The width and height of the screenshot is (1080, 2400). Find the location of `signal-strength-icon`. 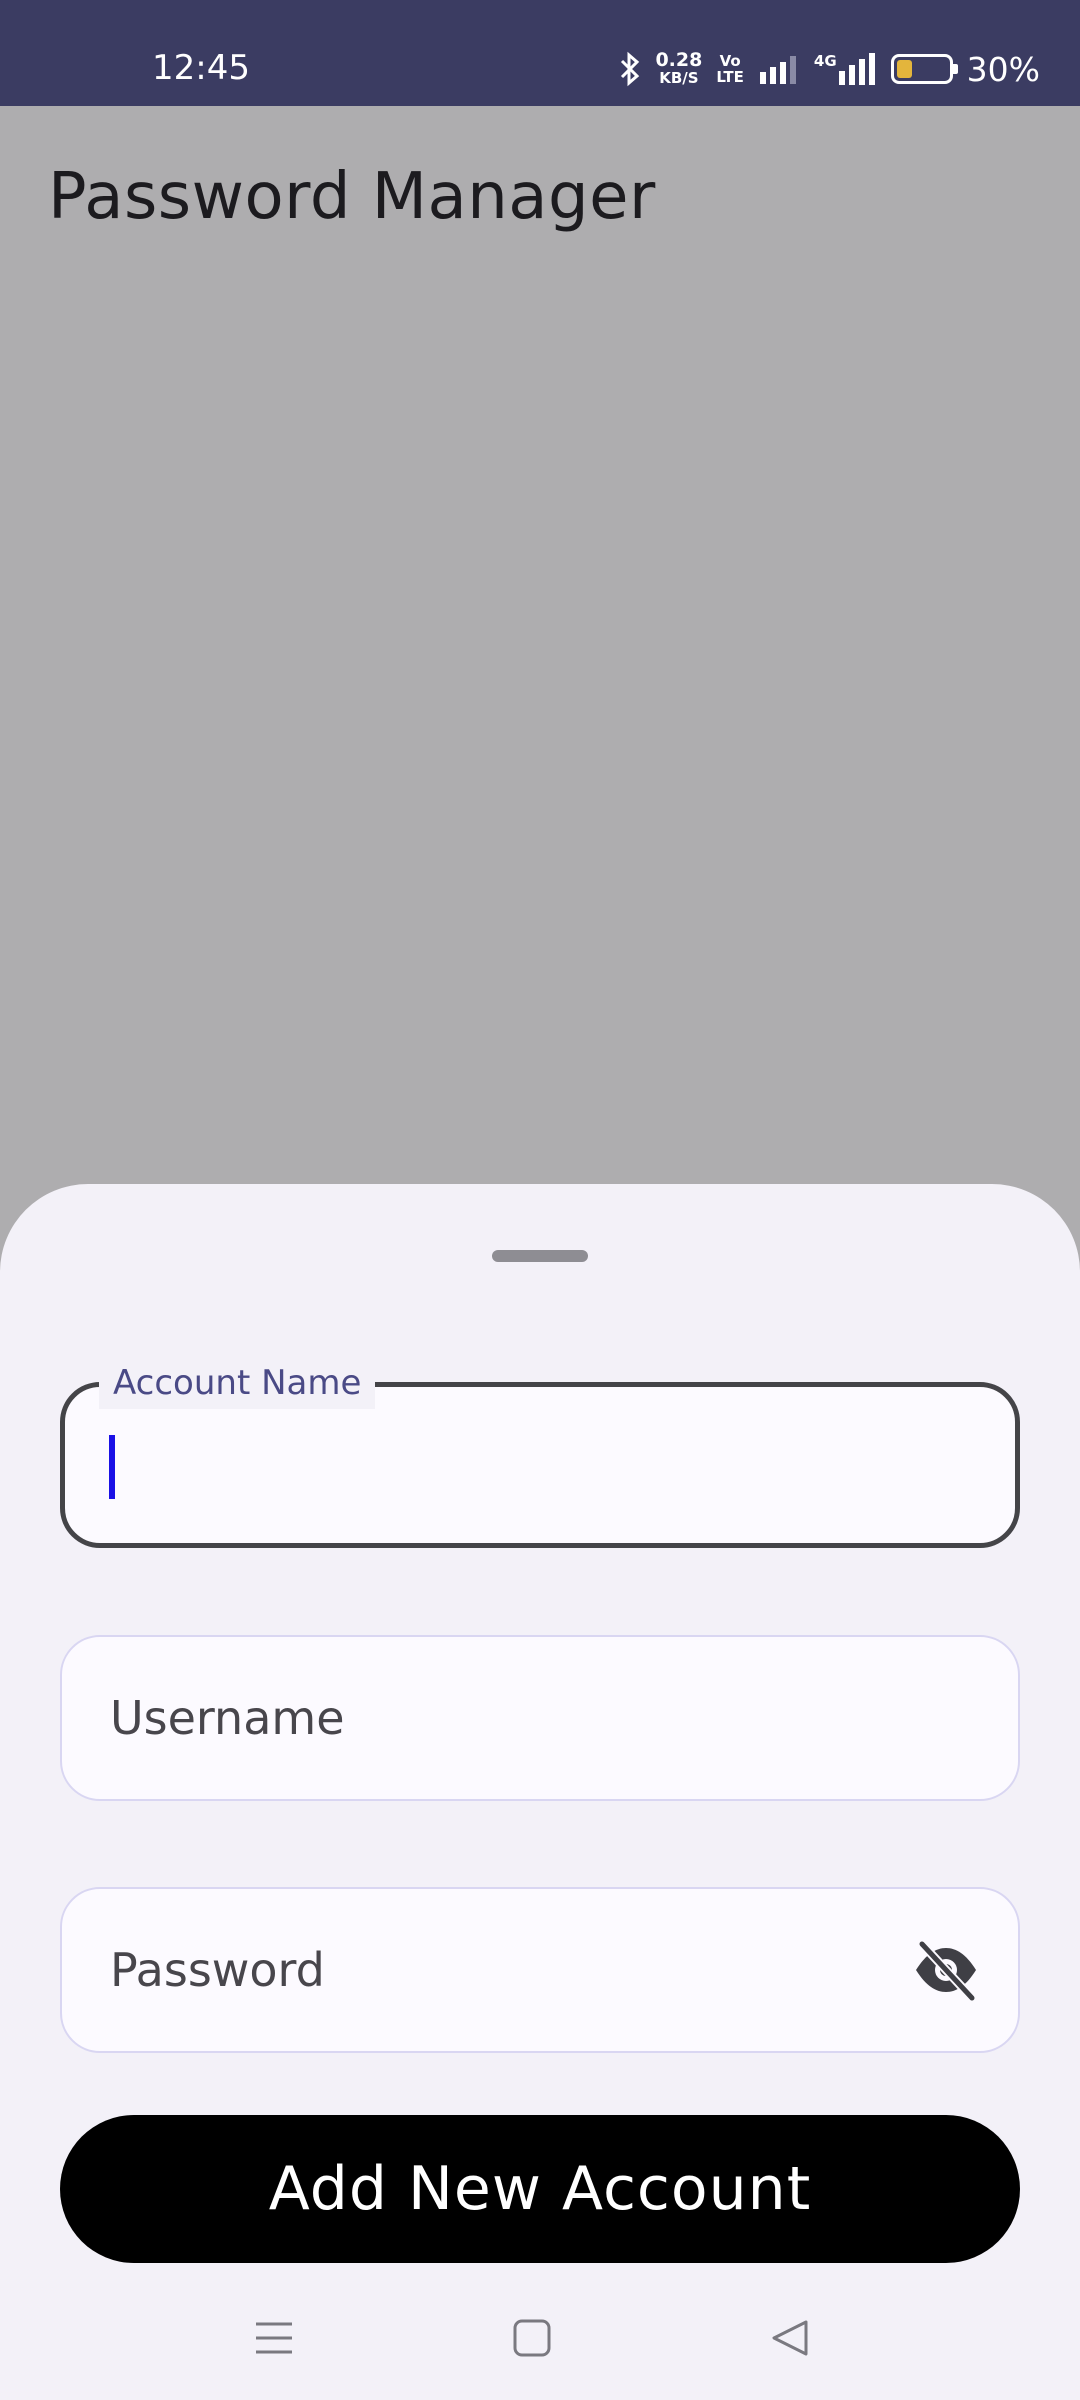

signal-strength-icon is located at coordinates (777, 70).